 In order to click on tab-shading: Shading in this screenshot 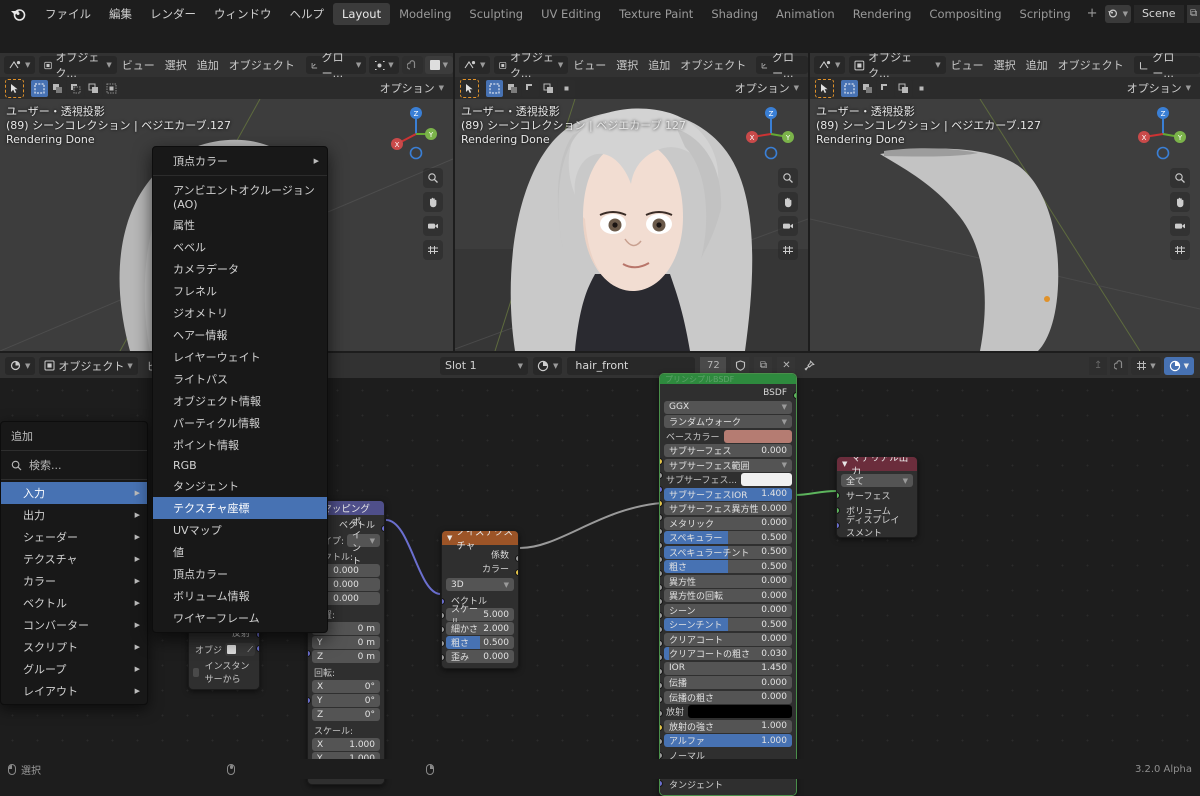, I will do `click(734, 14)`.